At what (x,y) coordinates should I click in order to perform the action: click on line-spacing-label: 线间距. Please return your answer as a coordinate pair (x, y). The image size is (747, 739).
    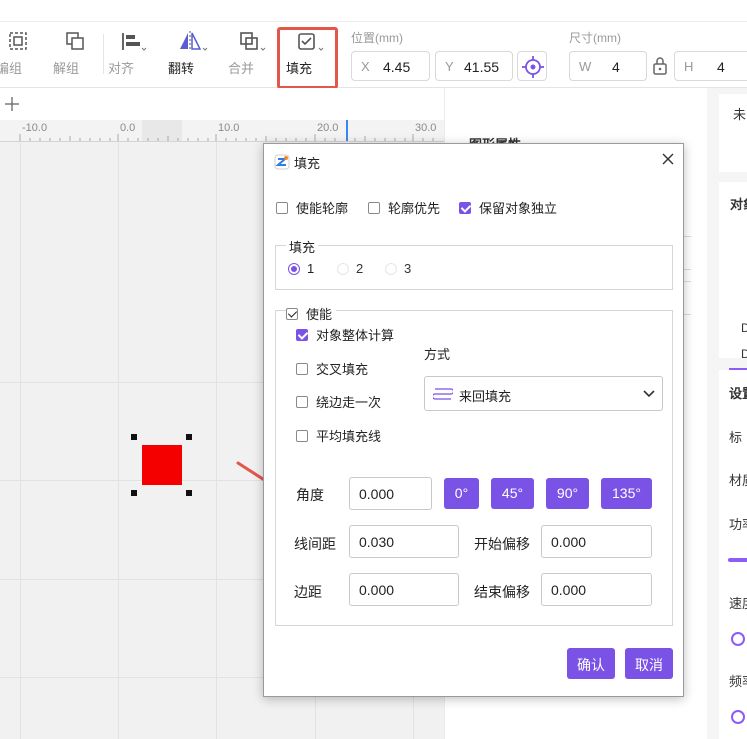
    Looking at the image, I should click on (315, 544).